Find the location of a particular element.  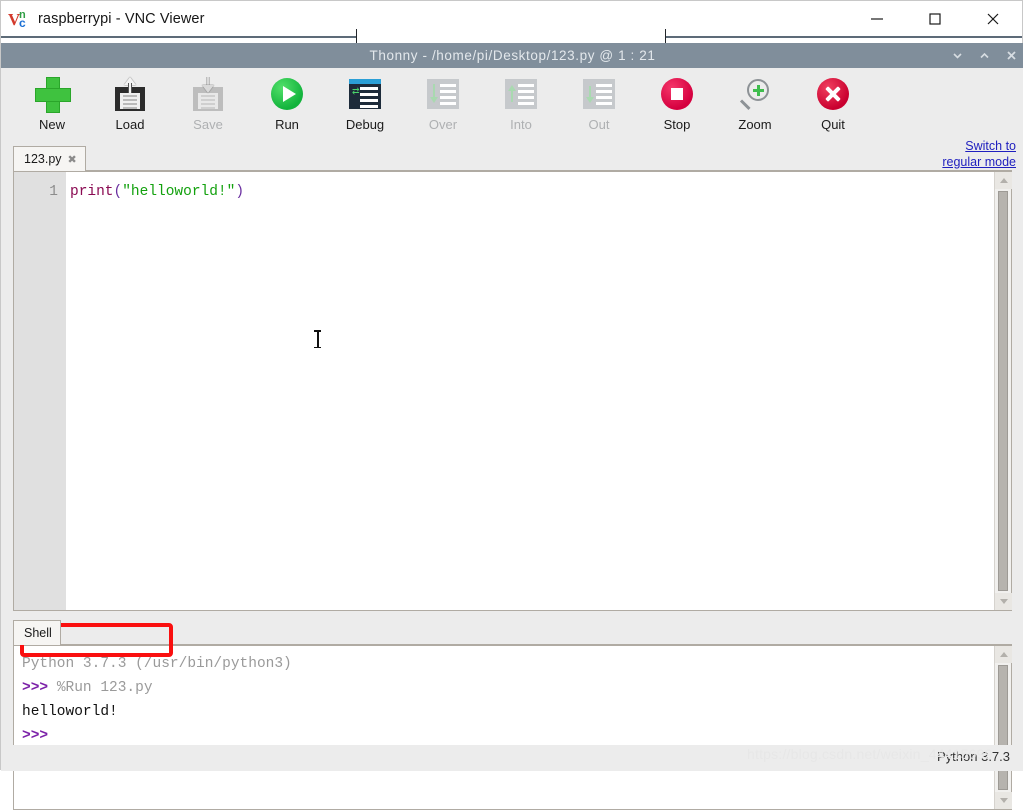

editor-tabstrip: 123.py ✖ is located at coordinates (512, 158).